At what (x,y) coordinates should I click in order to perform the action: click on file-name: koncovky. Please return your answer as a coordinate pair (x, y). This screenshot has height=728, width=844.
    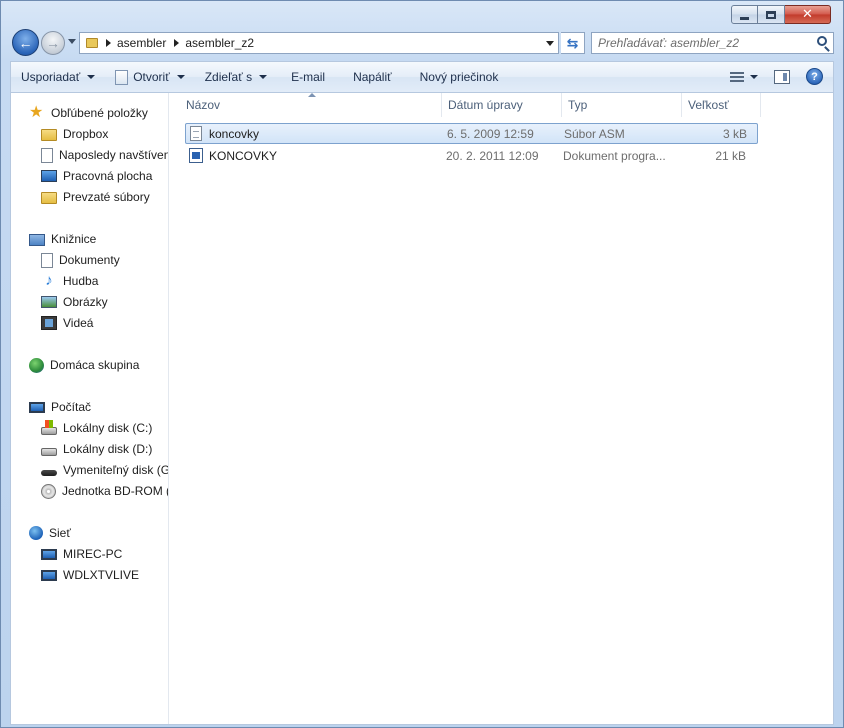
    Looking at the image, I should click on (234, 133).